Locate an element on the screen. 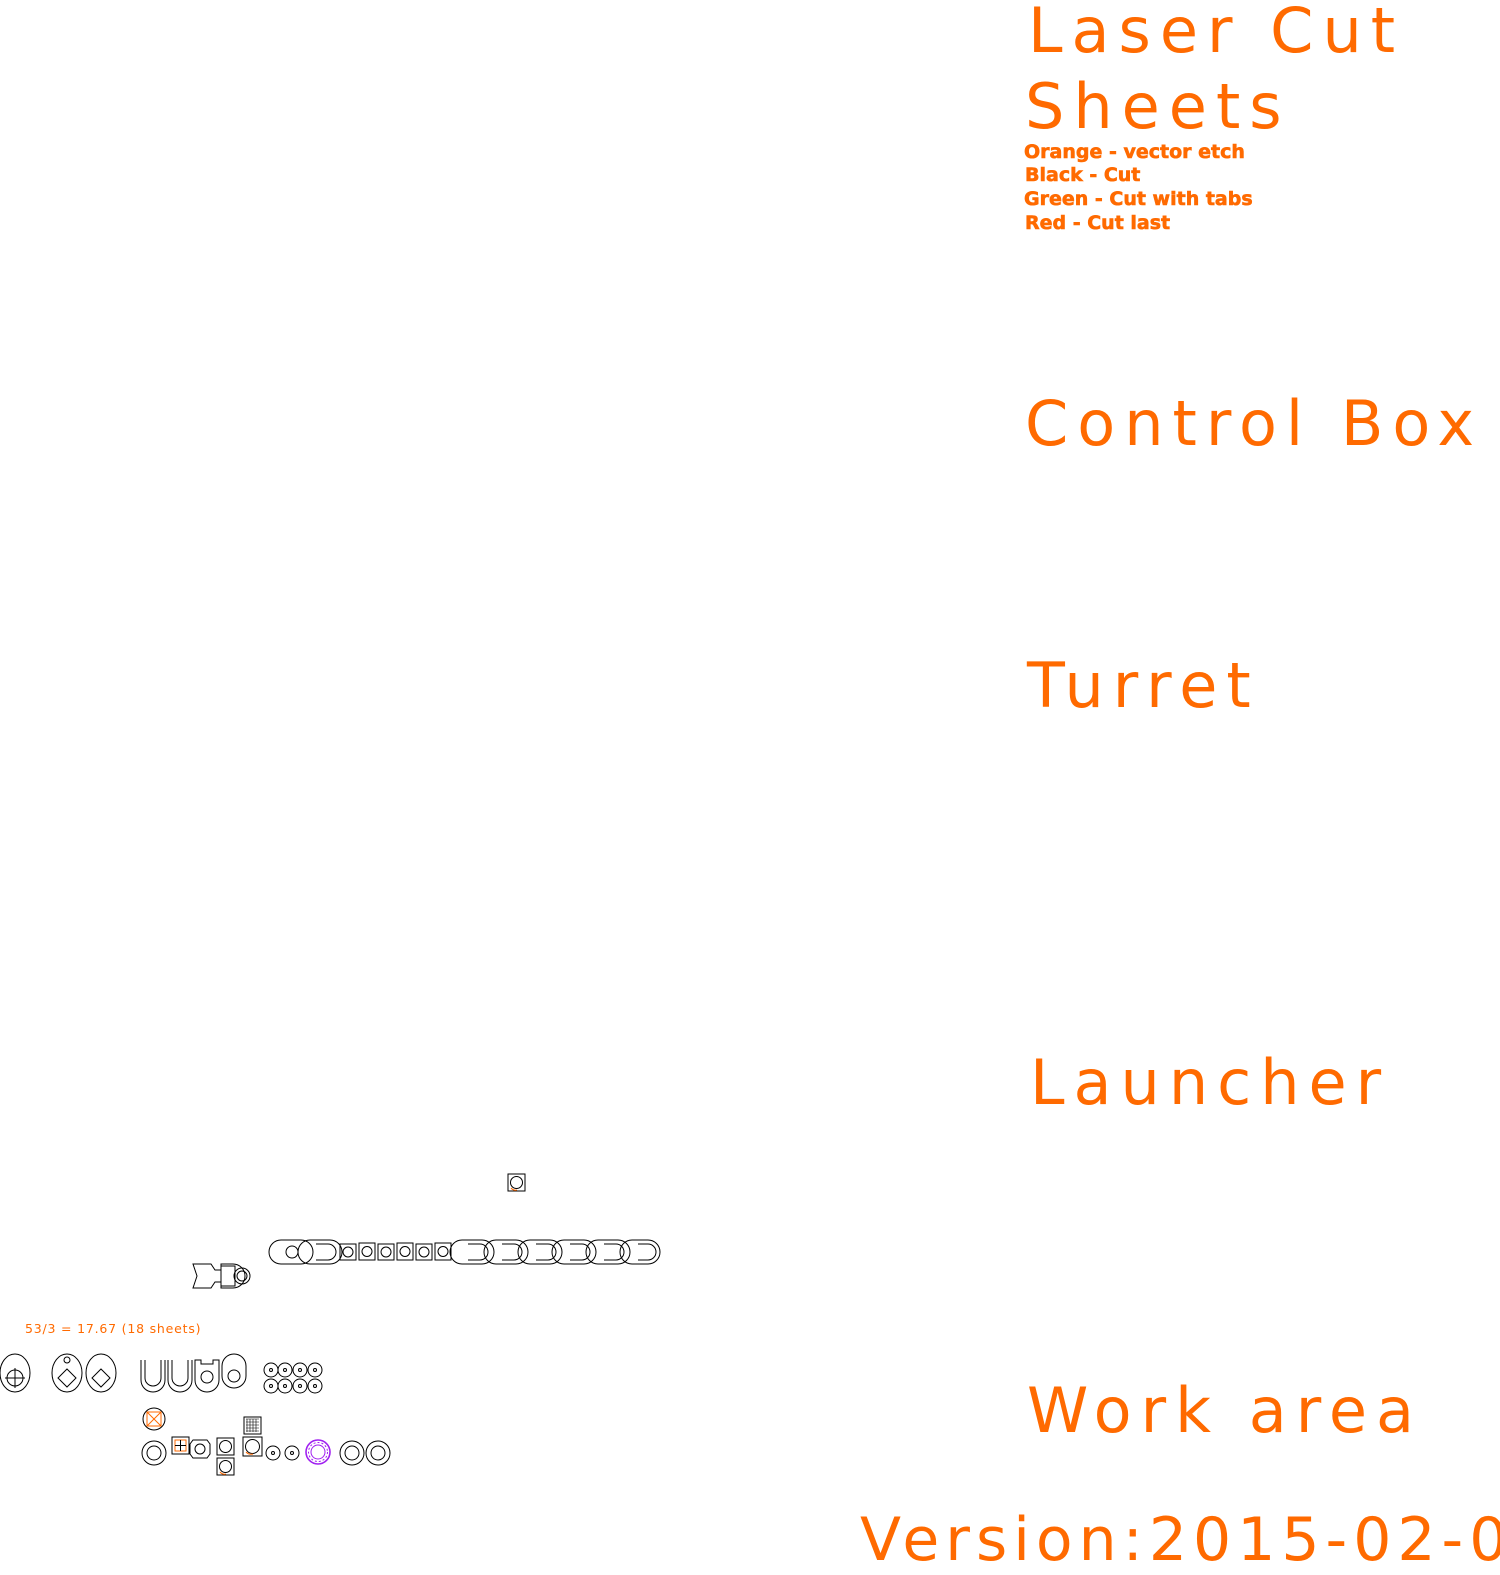  laser-cut-parts-drawing is located at coordinates (330, 1324).